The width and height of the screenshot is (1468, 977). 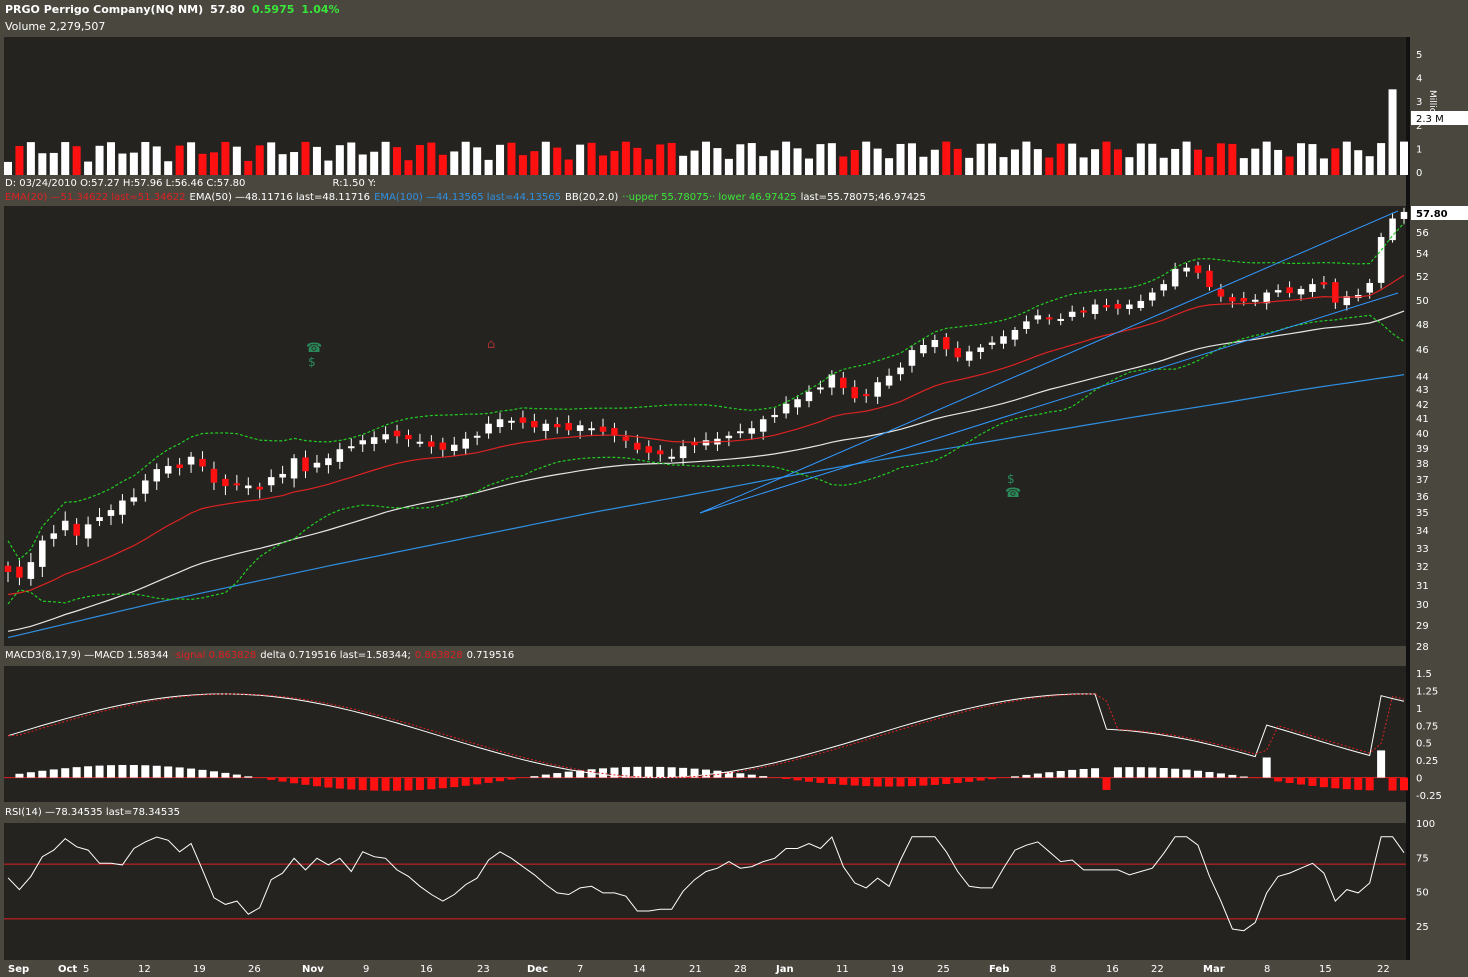 I want to click on axis-divider, so click(x=1408, y=498).